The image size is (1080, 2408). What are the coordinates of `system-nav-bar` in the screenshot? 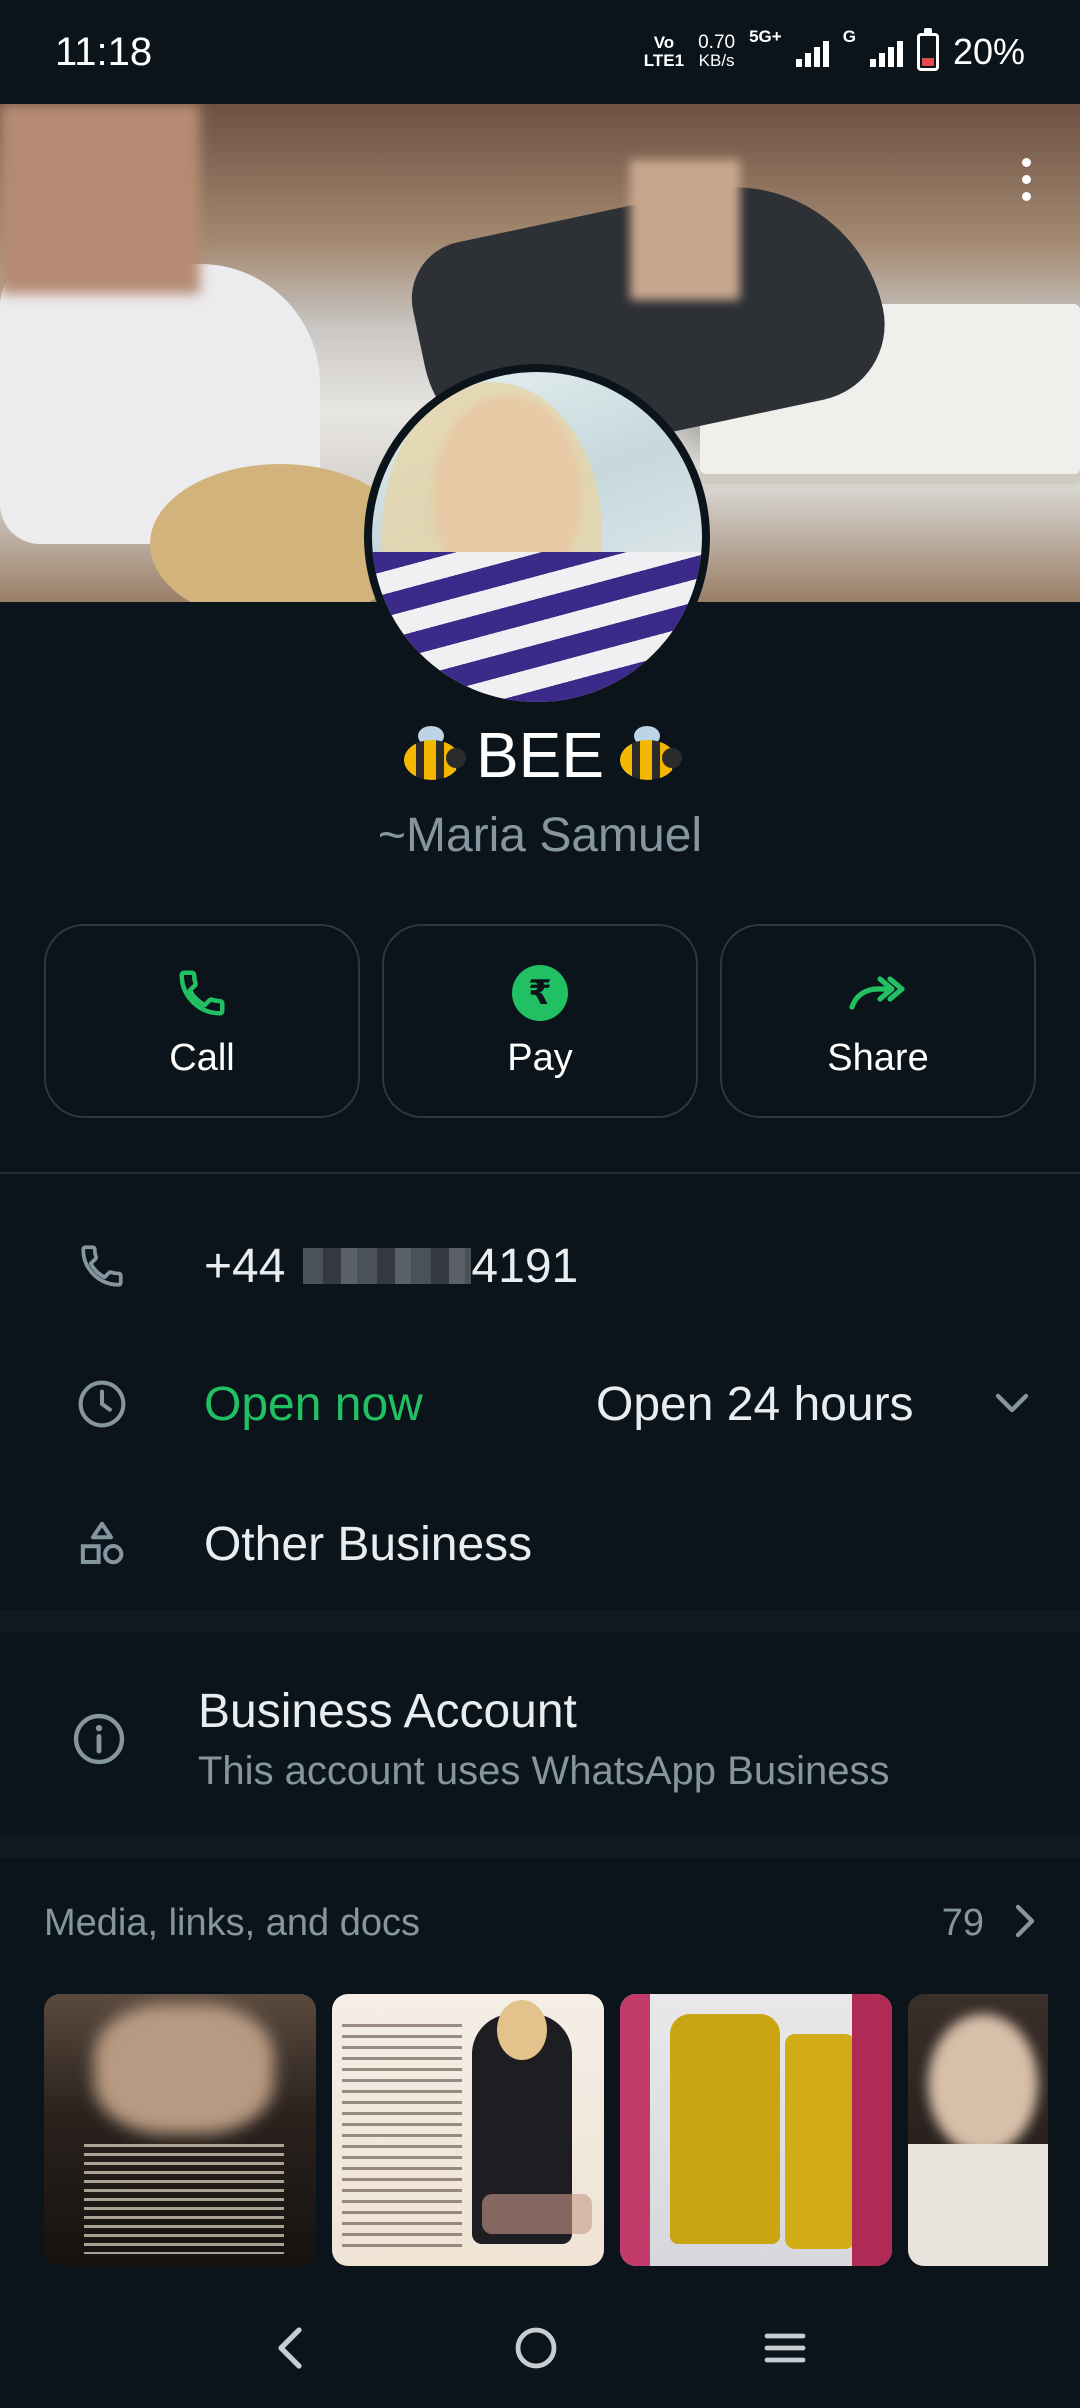 It's located at (540, 2350).